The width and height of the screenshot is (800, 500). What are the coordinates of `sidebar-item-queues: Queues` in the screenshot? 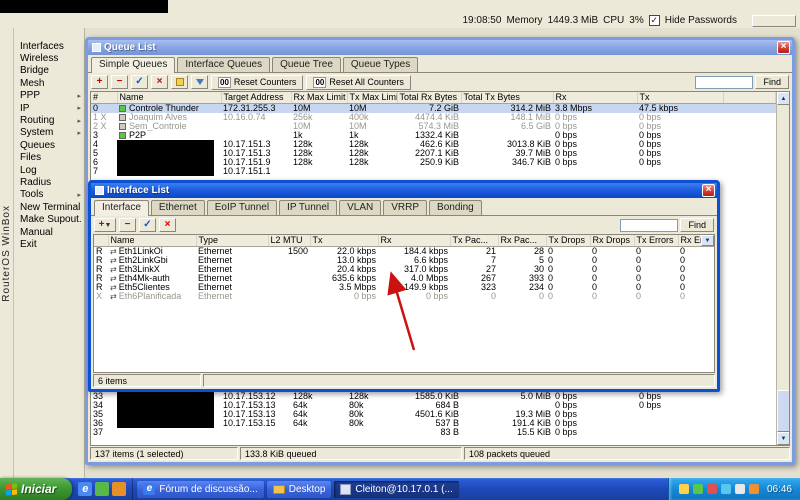 It's located at (49, 145).